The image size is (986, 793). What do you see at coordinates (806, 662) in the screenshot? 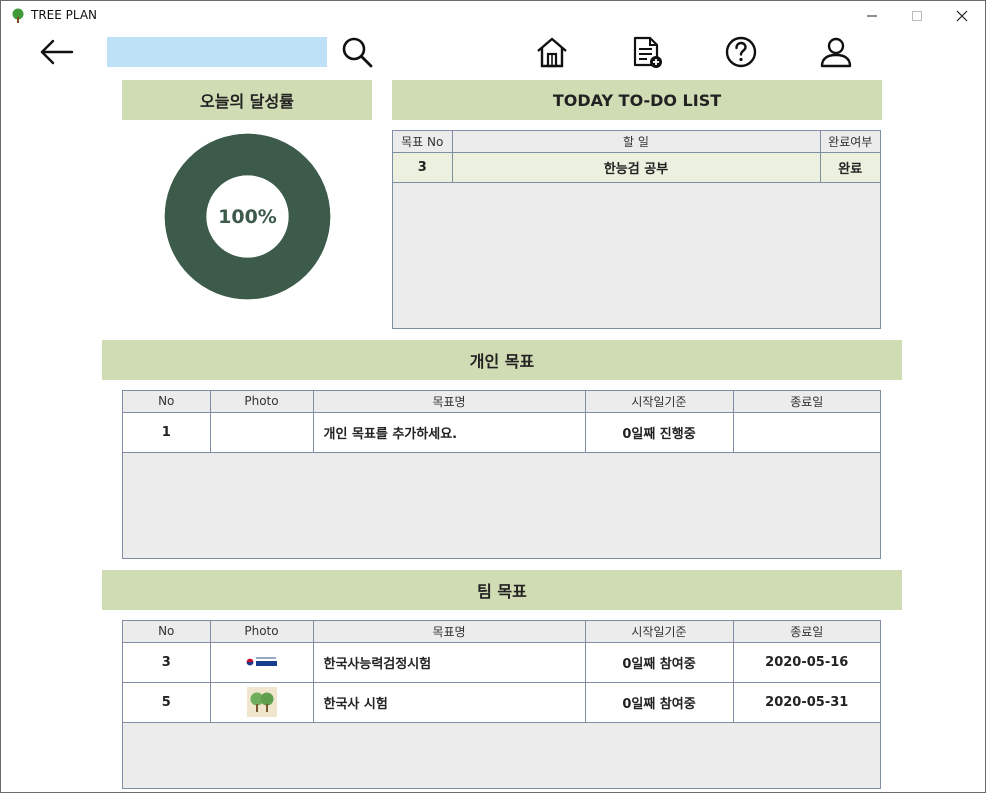
I see `cell-end: 2020-05-16` at bounding box center [806, 662].